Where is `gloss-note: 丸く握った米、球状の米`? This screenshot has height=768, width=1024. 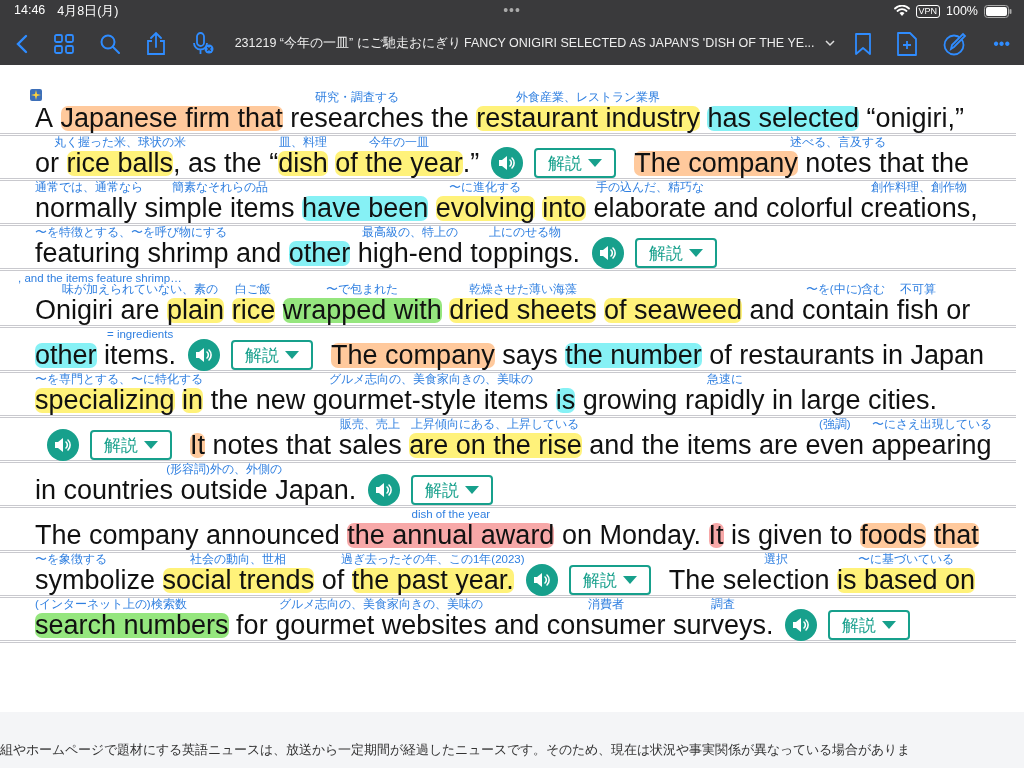 gloss-note: 丸く握った米、球状の米 is located at coordinates (119, 142).